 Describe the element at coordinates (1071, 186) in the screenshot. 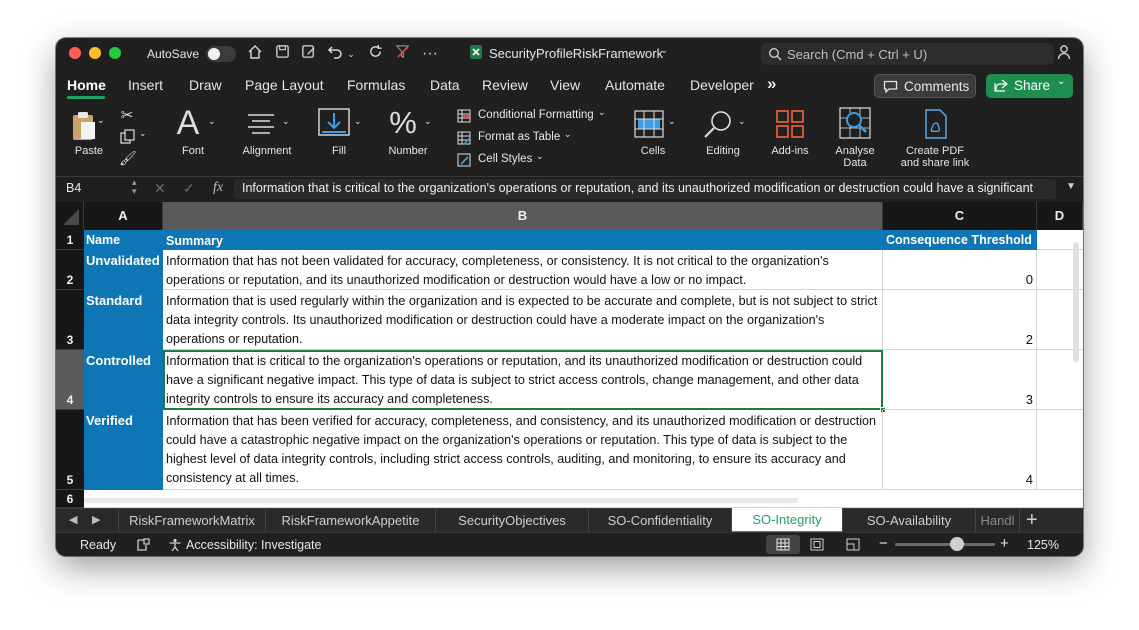

I see `expand-formula-icon: ▼` at that location.